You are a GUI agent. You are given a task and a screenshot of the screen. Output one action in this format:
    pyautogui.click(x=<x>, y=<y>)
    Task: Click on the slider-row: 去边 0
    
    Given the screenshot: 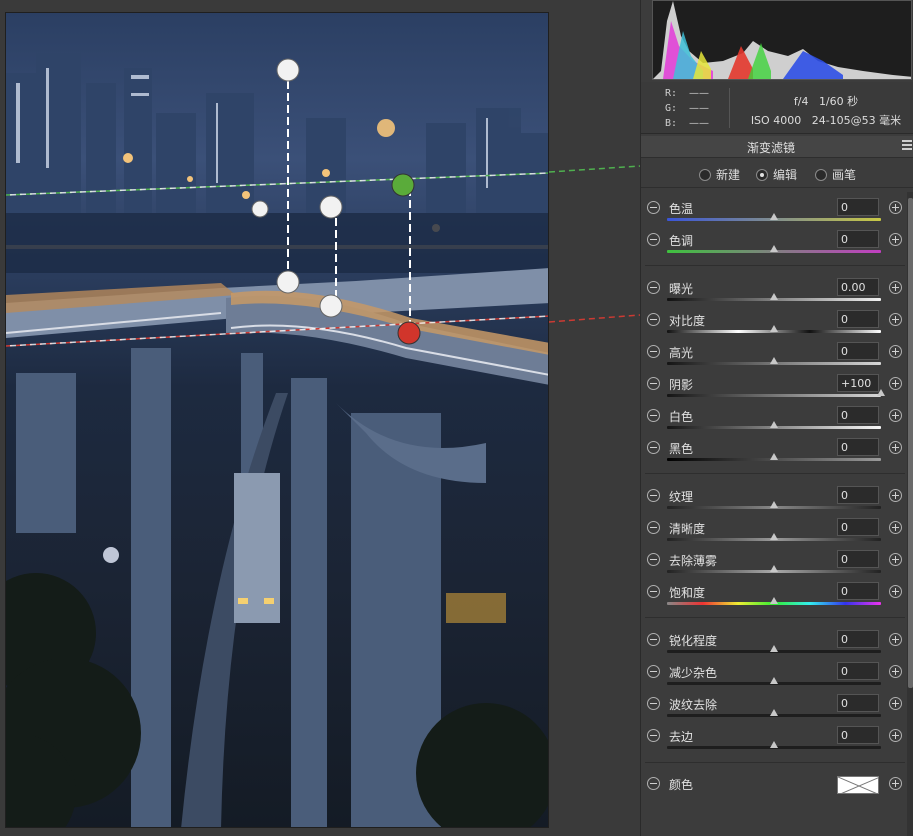 What is the action you would take?
    pyautogui.click(x=774, y=736)
    